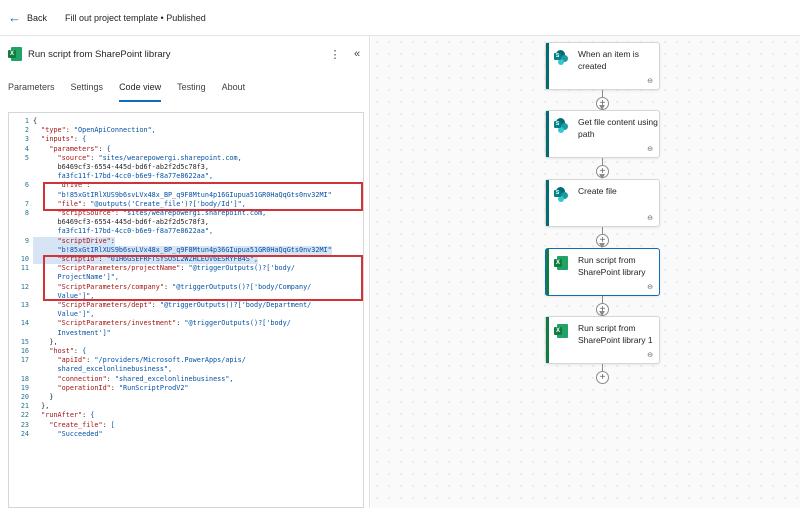 Image resolution: width=800 pixels, height=508 pixels. What do you see at coordinates (602, 377) in the screenshot?
I see `add-step-button: +` at bounding box center [602, 377].